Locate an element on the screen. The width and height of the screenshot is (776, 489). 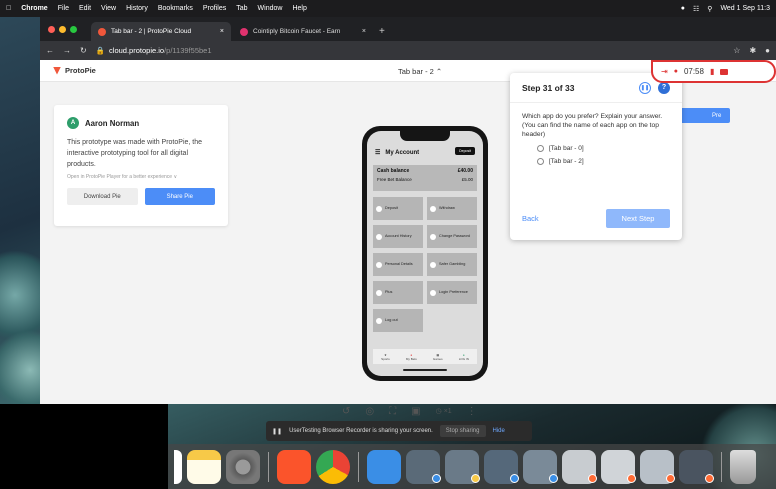
hamburger-menu-icon: ☰ is located at coordinates (377, 152).